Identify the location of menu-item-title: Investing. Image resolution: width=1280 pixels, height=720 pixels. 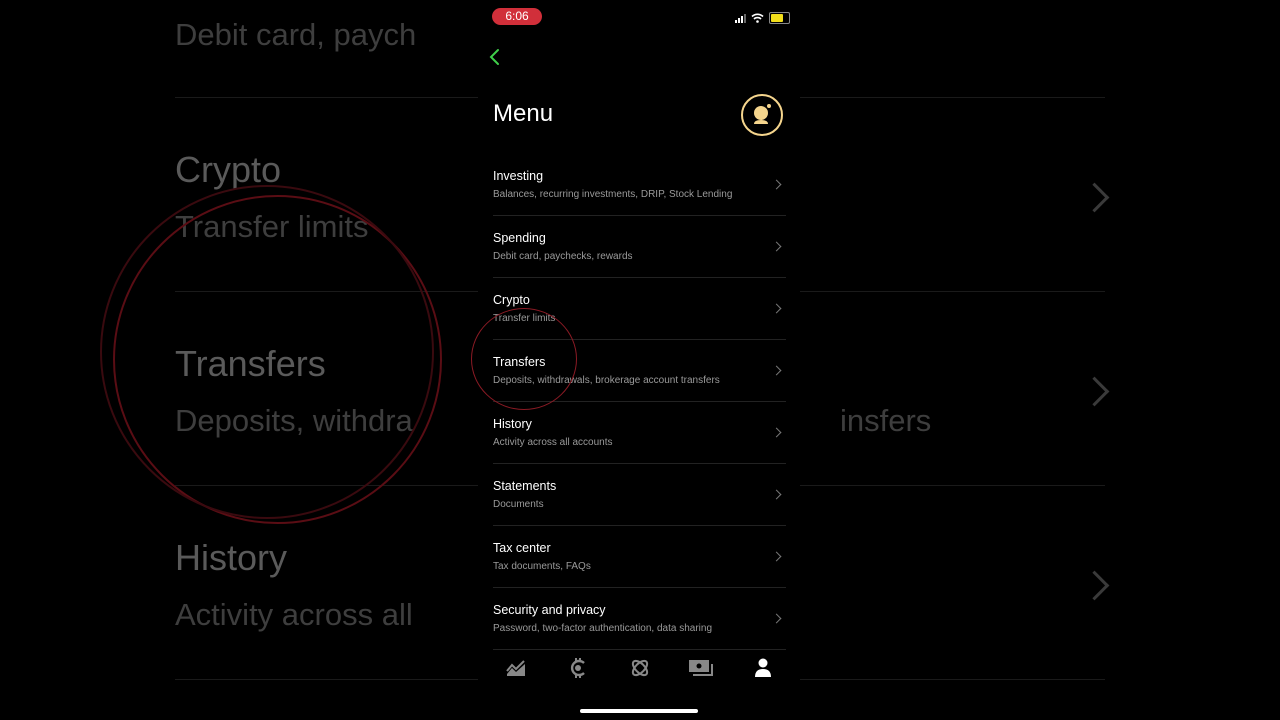
(518, 176).